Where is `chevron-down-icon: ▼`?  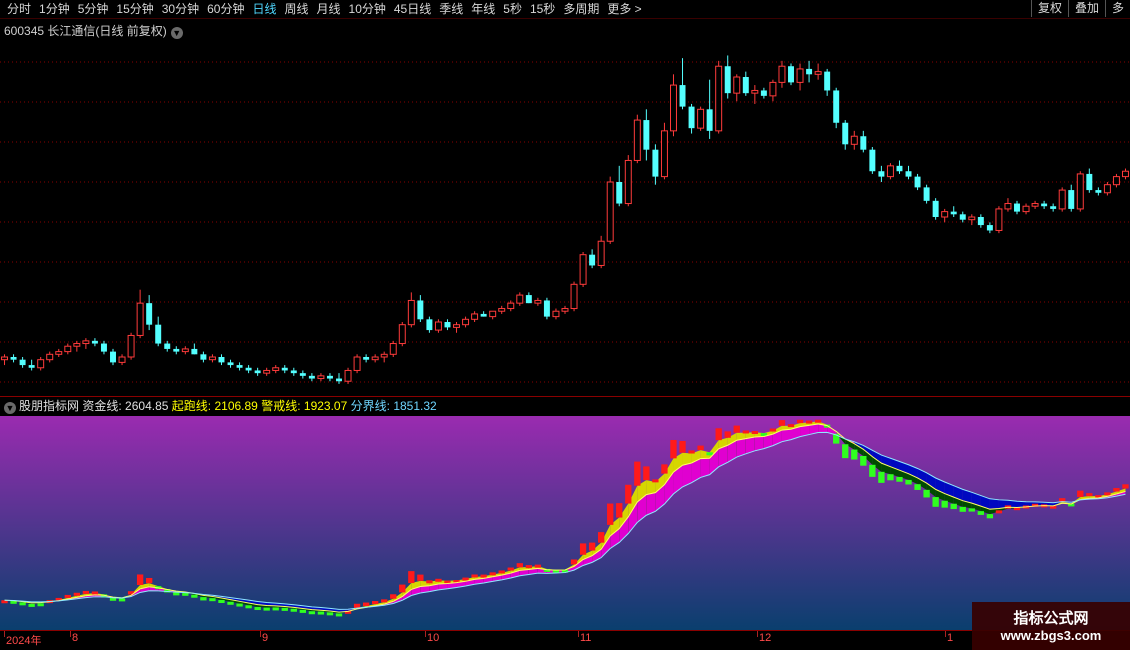 chevron-down-icon: ▼ is located at coordinates (10, 408).